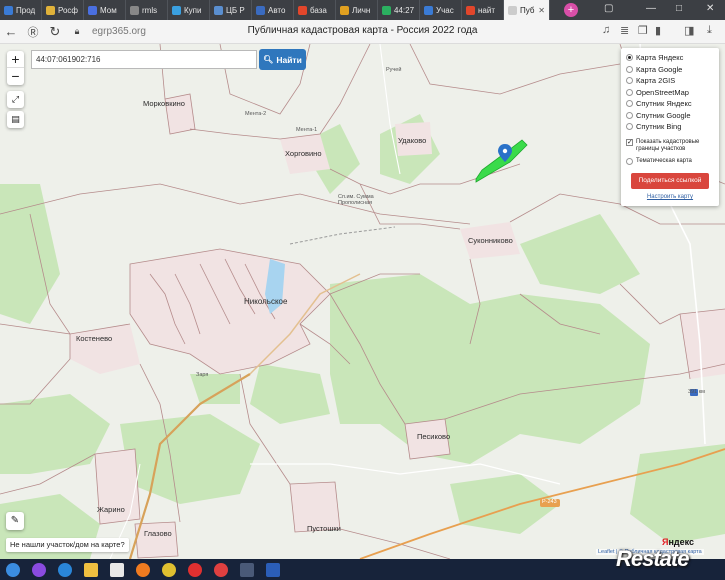 This screenshot has height=580, width=725. Describe the element at coordinates (39, 569) in the screenshot. I see `alice-button` at that location.